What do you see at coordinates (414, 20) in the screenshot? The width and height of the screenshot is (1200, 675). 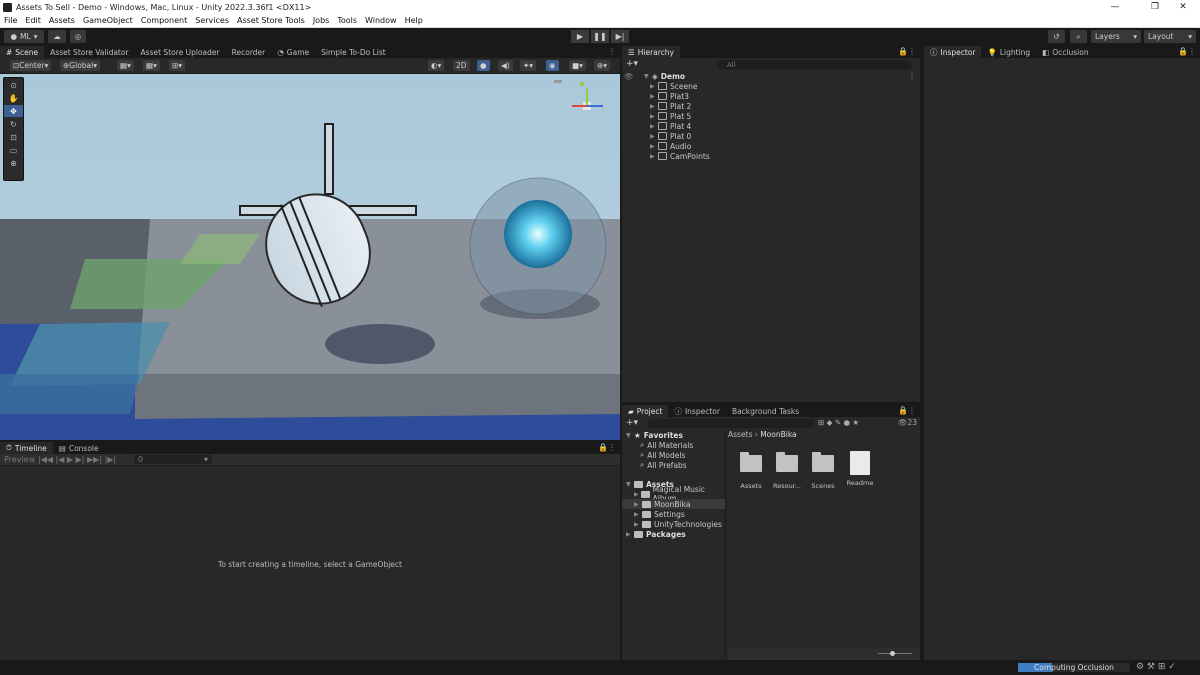 I see `menu-help: Help` at bounding box center [414, 20].